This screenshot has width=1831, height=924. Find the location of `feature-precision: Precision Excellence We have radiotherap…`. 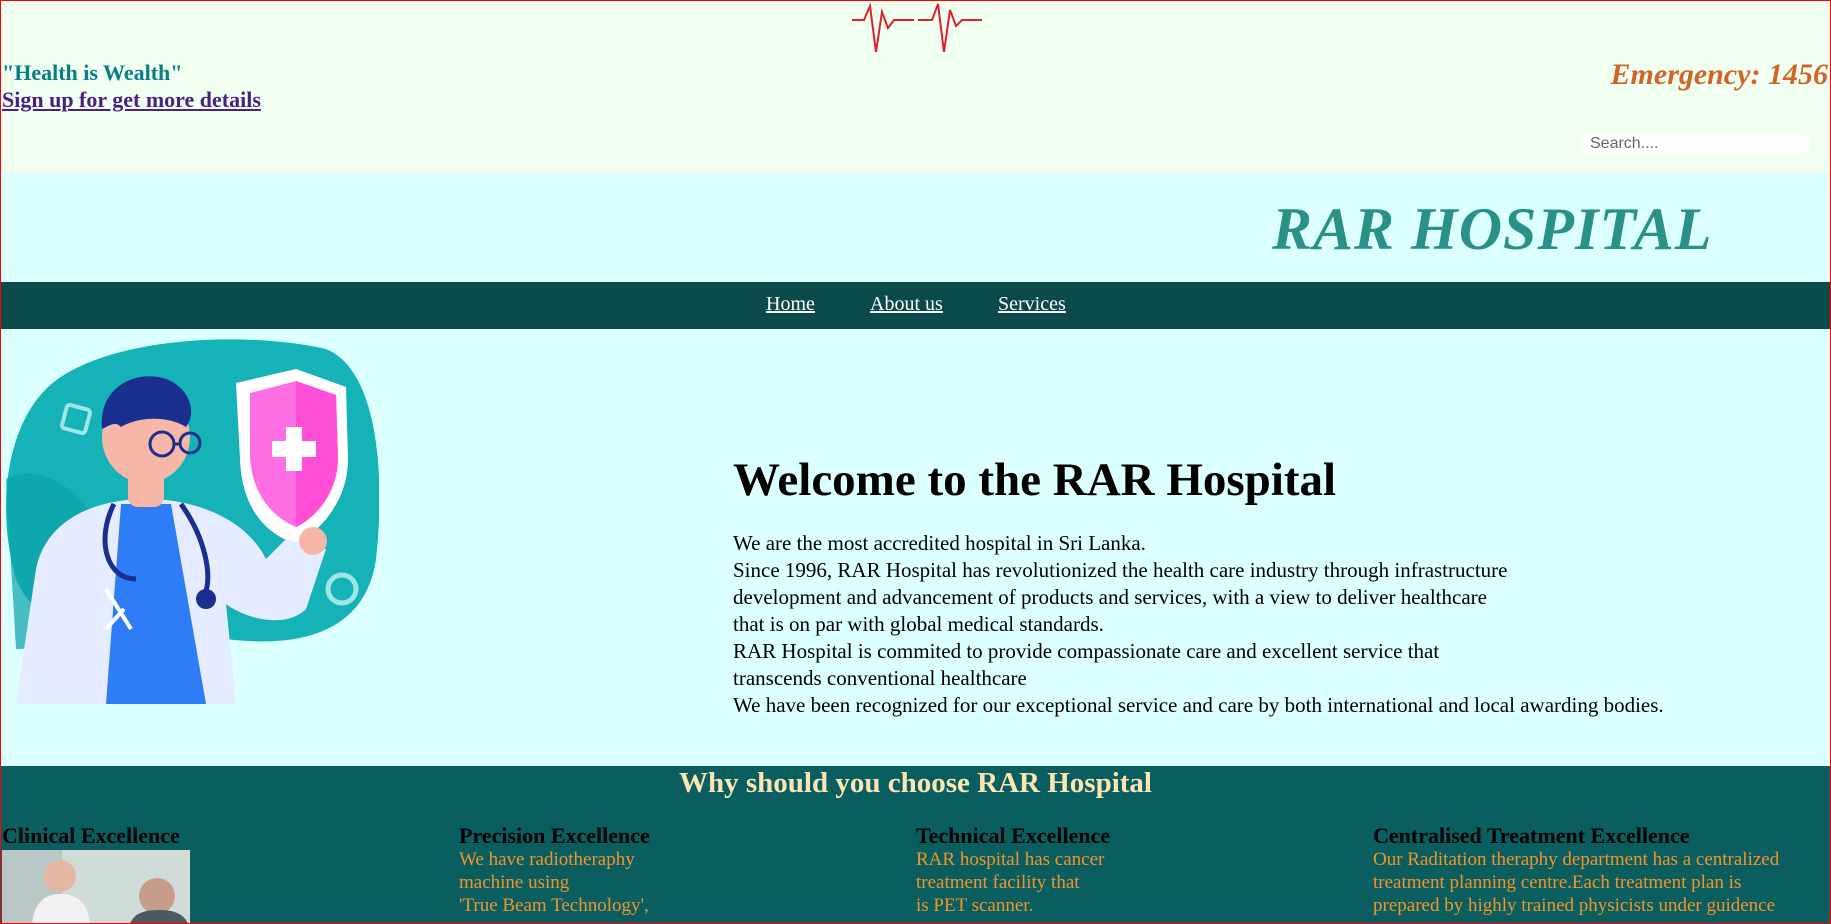

feature-precision: Precision Excellence We have radiotherap… is located at coordinates (679, 870).